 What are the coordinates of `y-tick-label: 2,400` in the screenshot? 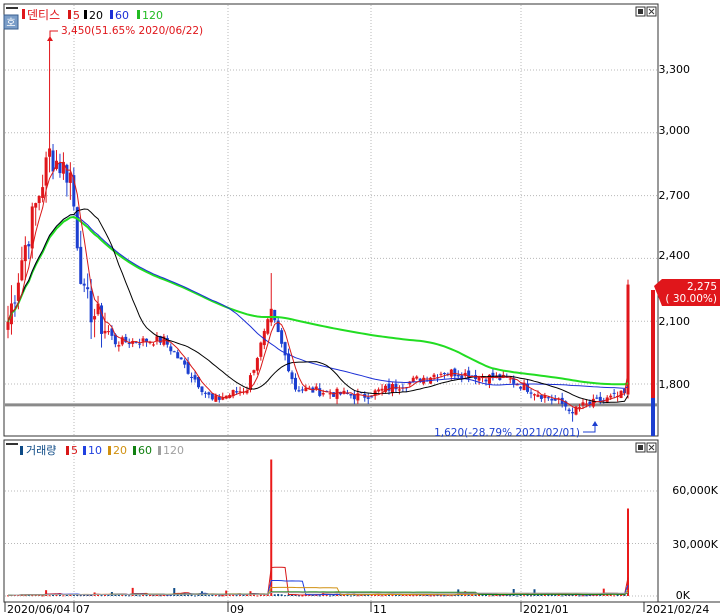 It's located at (675, 255).